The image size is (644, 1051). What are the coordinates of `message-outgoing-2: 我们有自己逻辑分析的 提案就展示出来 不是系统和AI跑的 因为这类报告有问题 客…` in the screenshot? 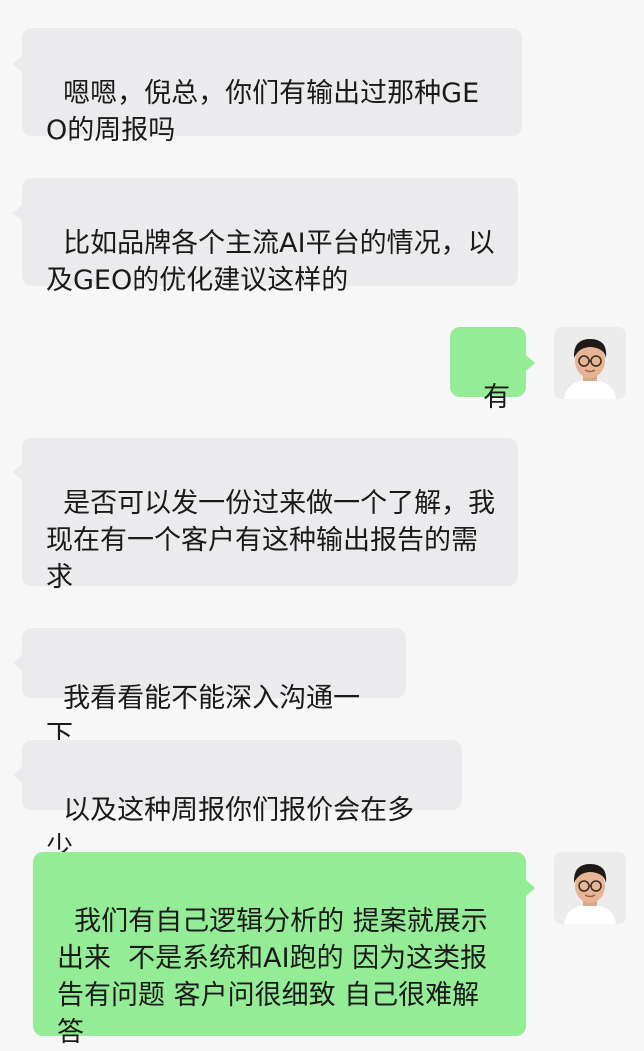 It's located at (279, 950).